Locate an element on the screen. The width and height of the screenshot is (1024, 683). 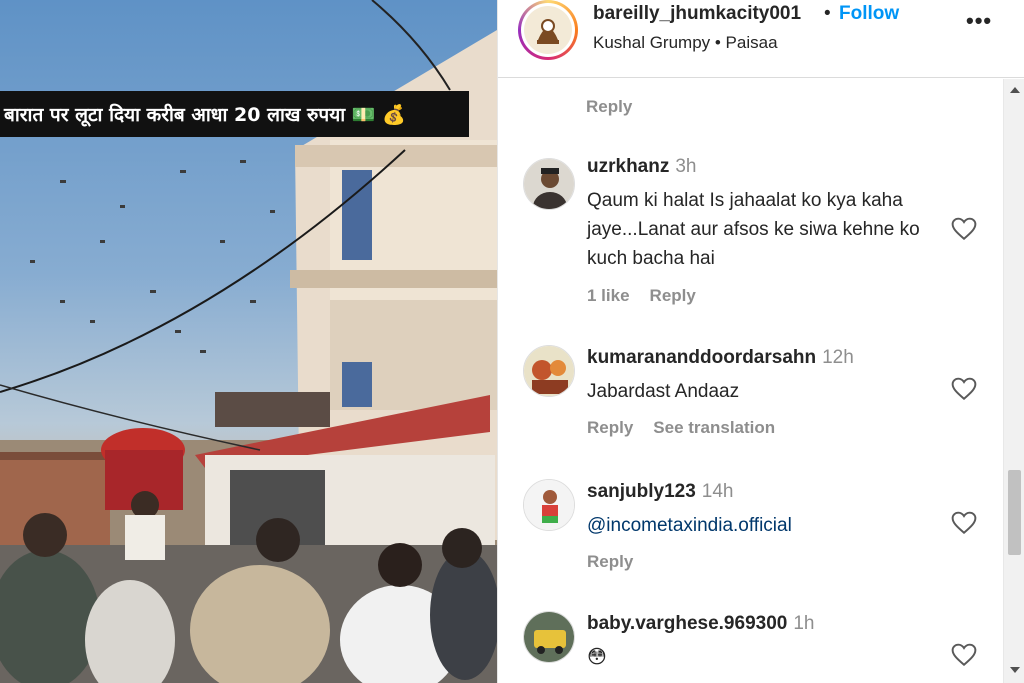
more-horizontal-icon: ••• is located at coordinates (979, 21).